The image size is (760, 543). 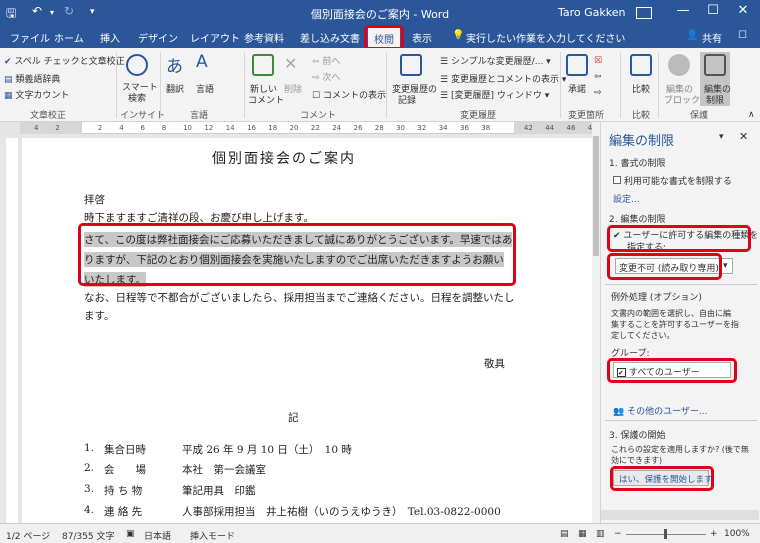 I want to click on reject-icon: ☒, so click(x=598, y=61).